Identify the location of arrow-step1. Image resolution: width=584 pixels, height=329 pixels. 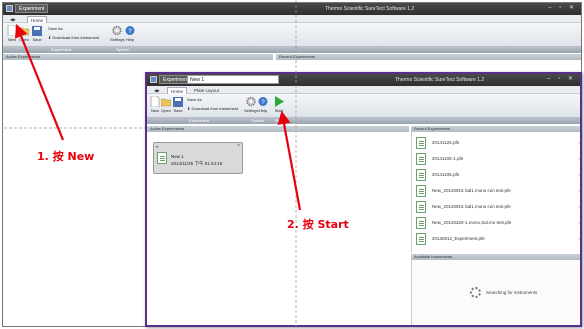
(39, 82).